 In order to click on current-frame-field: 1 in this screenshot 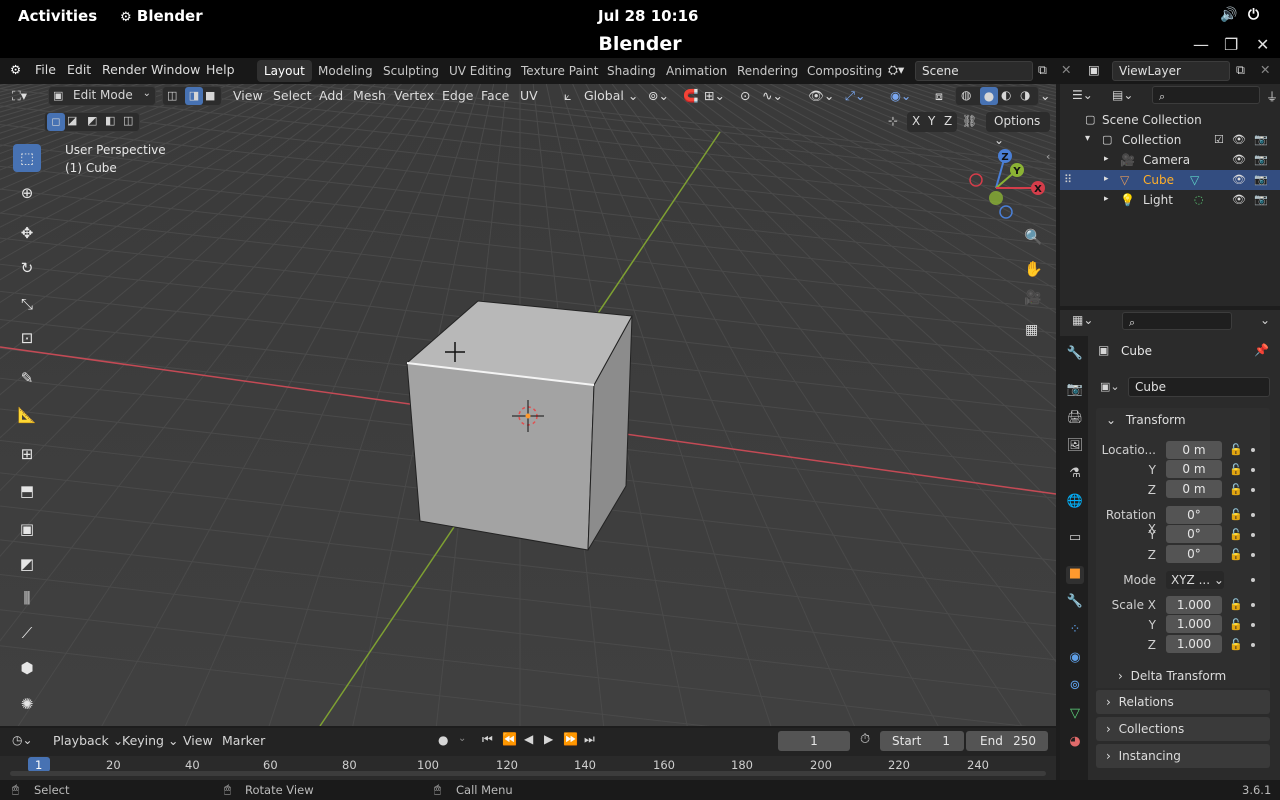, I will do `click(814, 741)`.